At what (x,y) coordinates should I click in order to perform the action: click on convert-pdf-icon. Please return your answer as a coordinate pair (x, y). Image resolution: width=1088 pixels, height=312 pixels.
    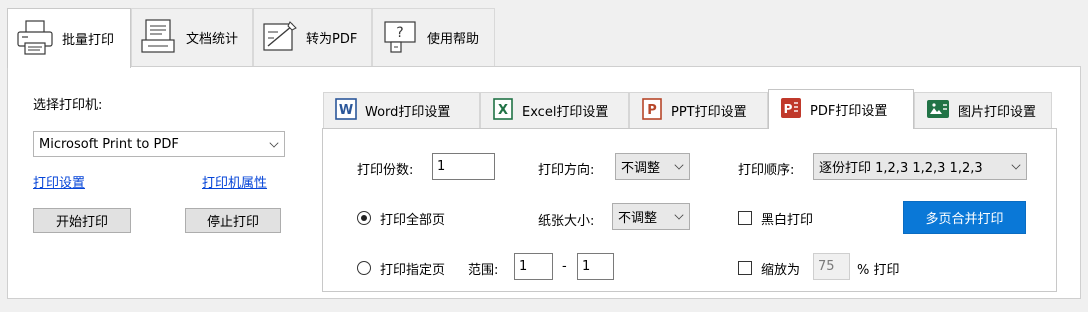
    Looking at the image, I should click on (280, 38).